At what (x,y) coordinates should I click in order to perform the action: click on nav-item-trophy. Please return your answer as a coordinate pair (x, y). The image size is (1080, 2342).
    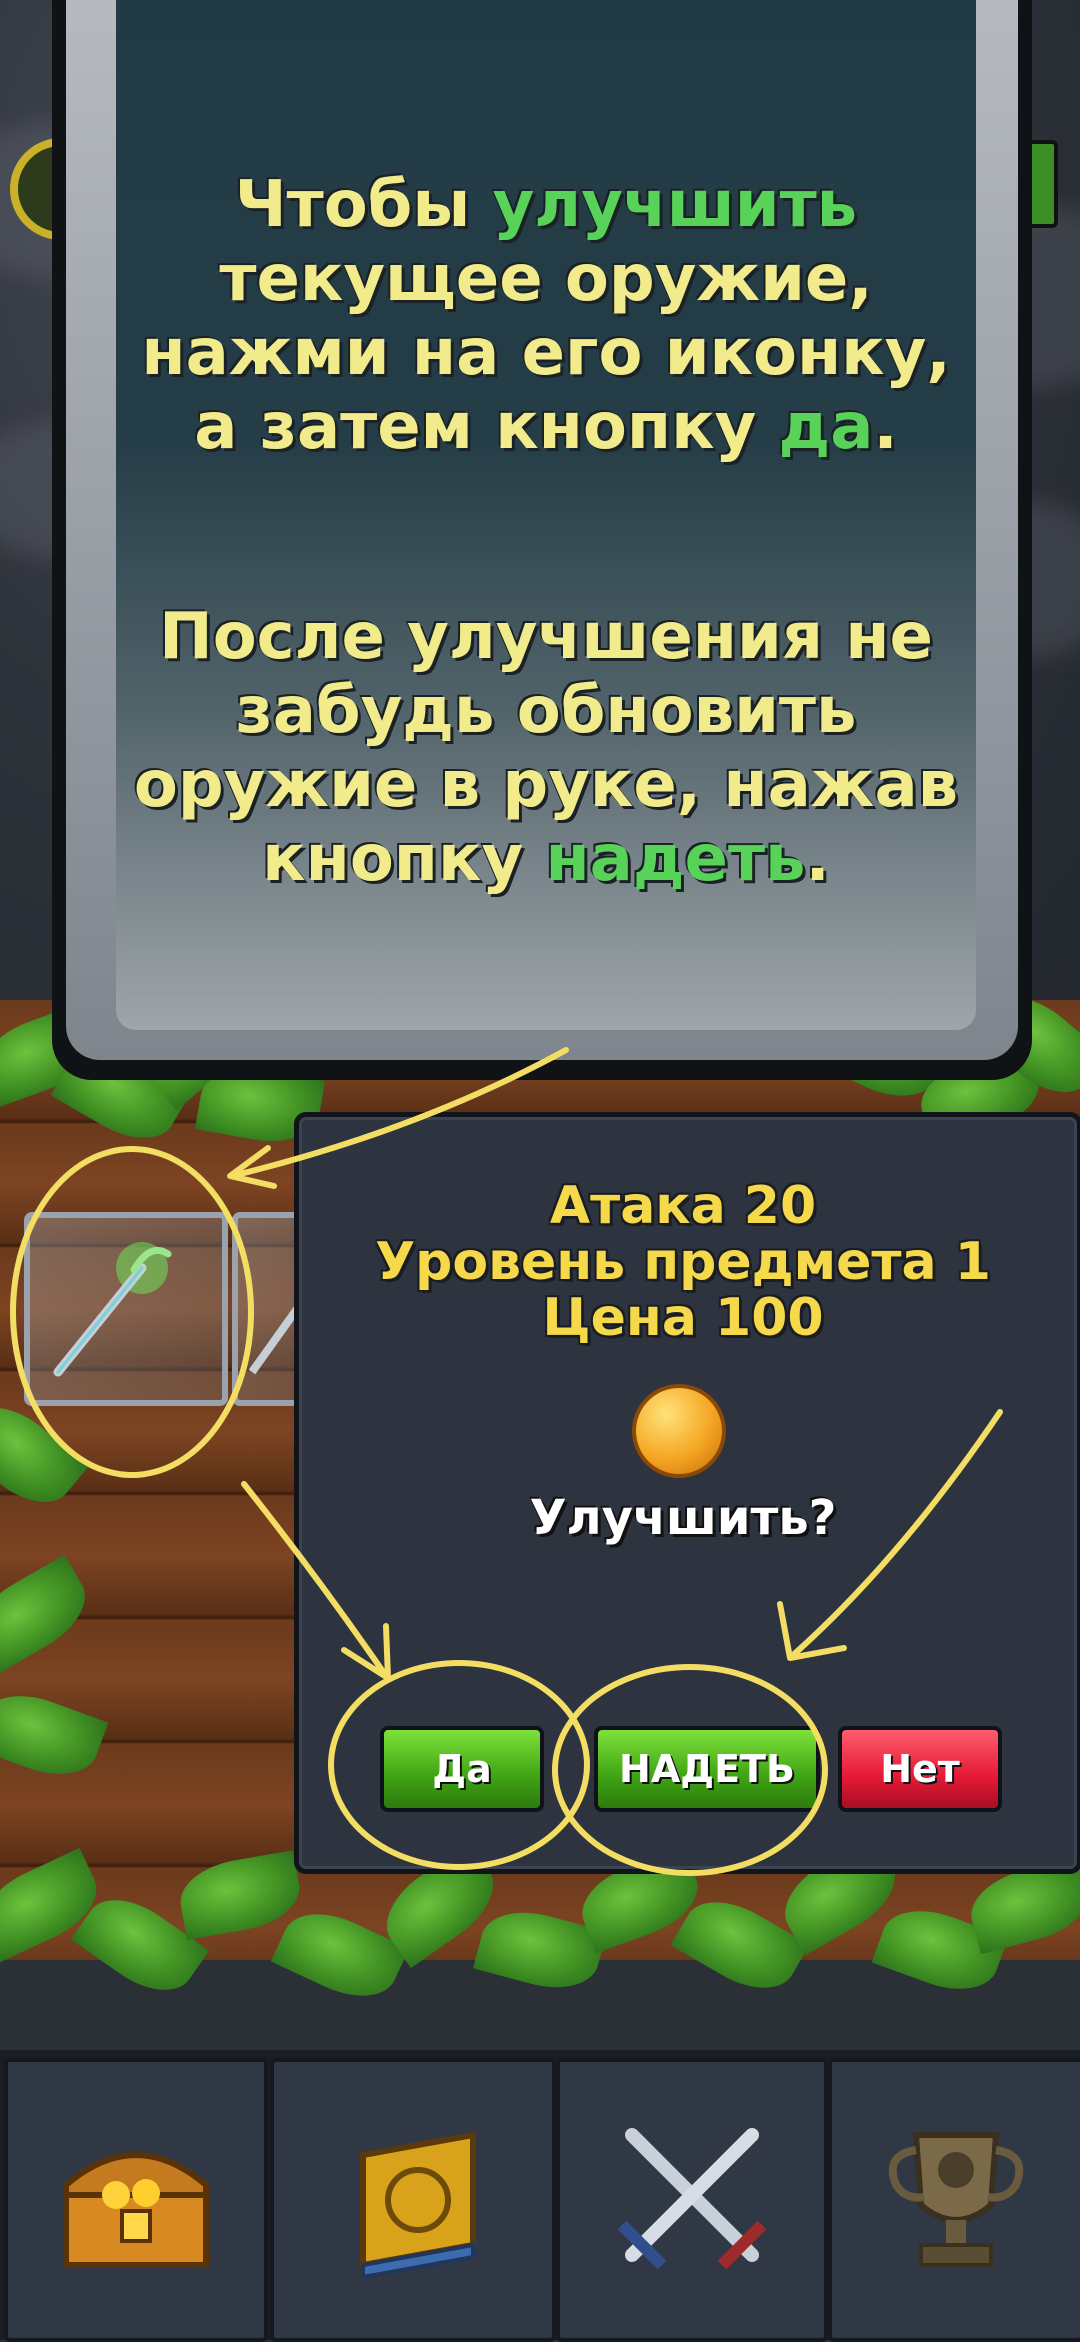
    Looking at the image, I should click on (954, 2200).